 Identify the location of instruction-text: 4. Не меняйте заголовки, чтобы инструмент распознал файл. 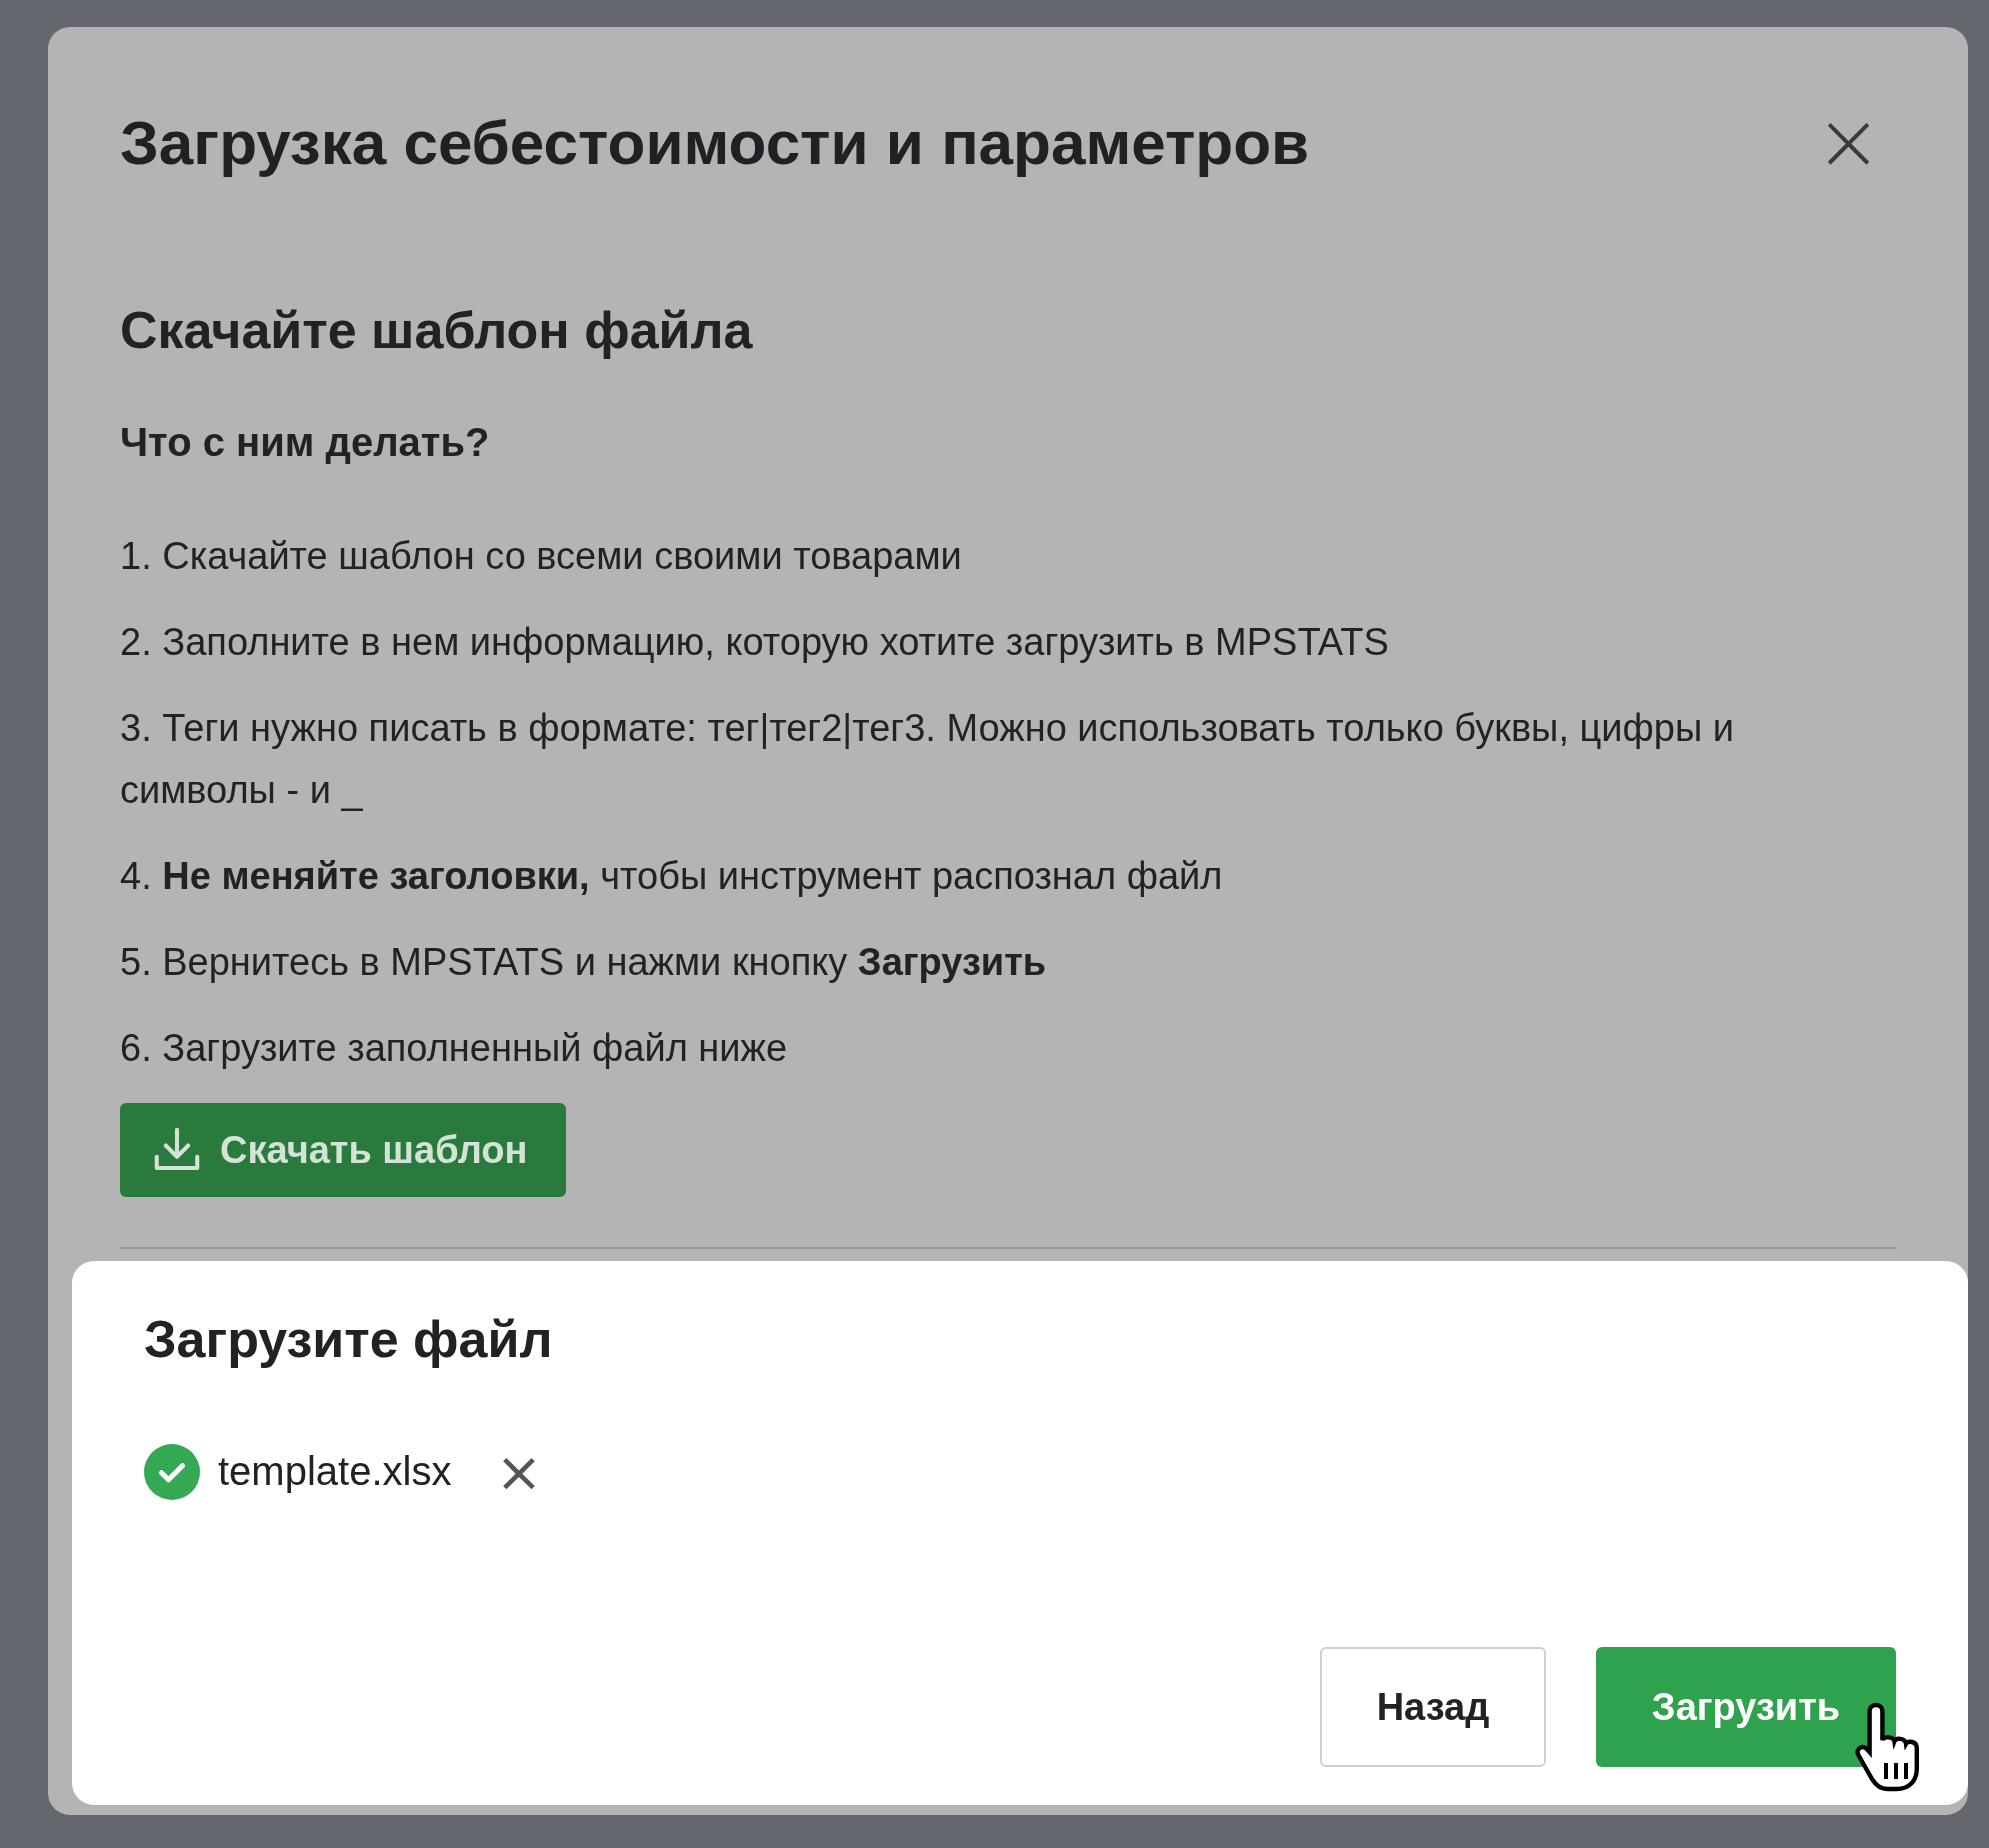
(672, 876).